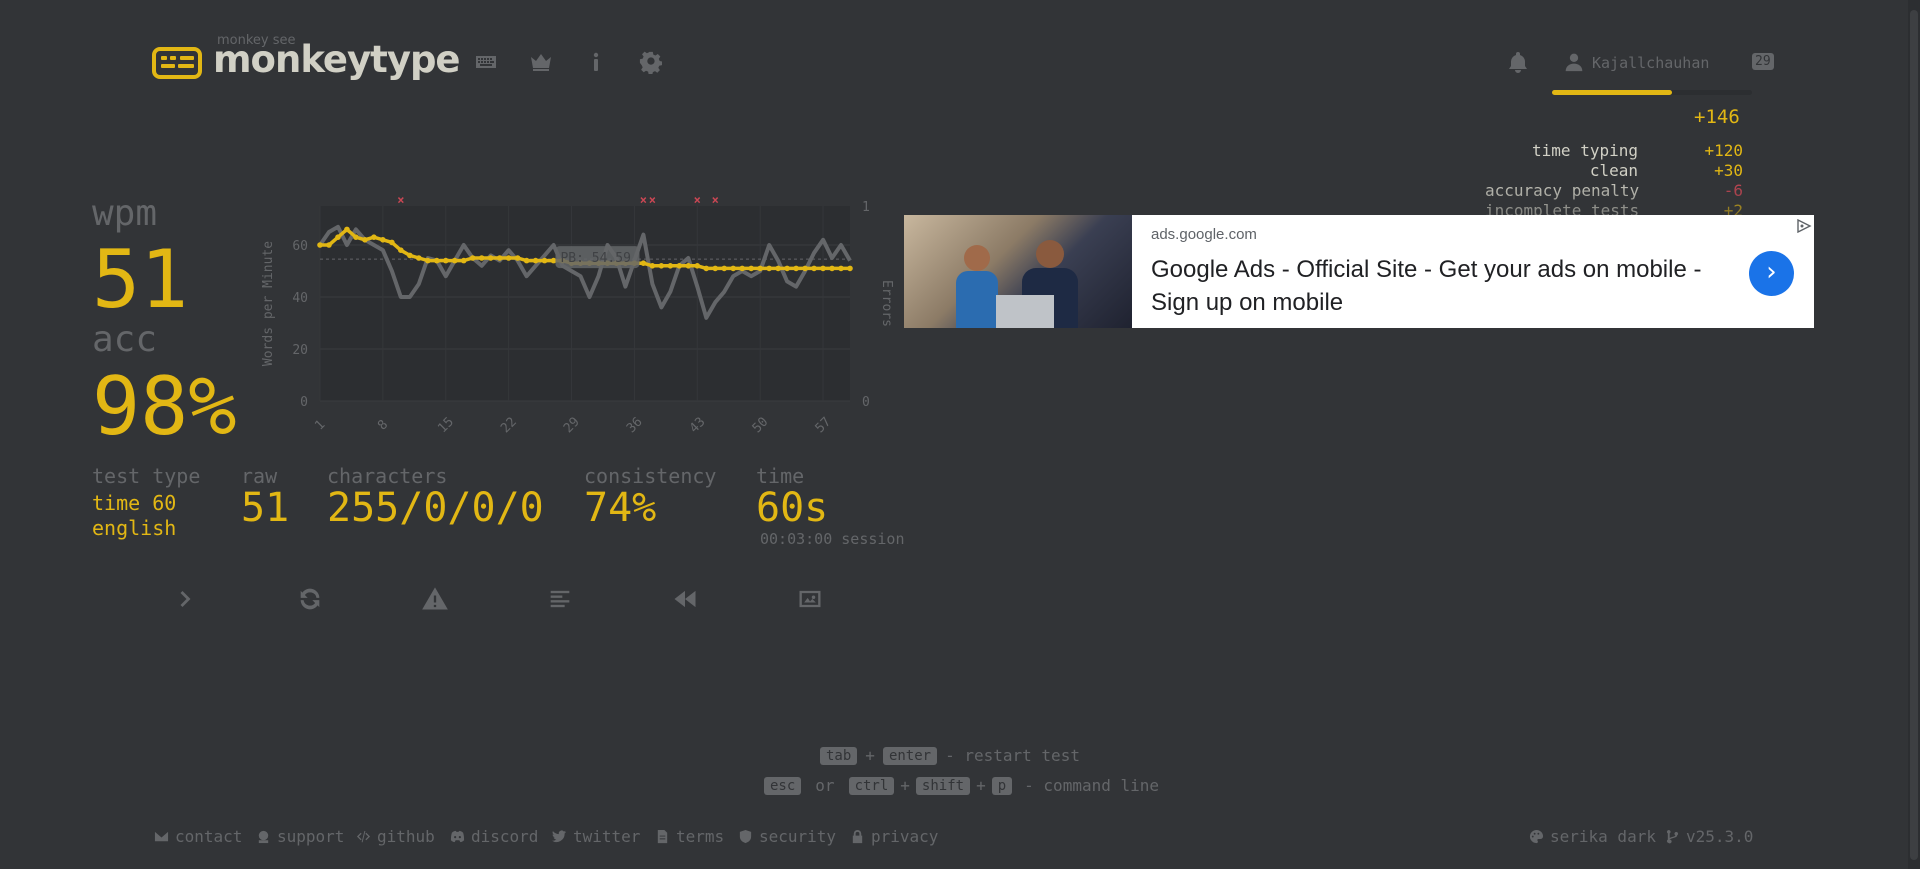  What do you see at coordinates (1728, 170) in the screenshot?
I see `xp-row-value: +30` at bounding box center [1728, 170].